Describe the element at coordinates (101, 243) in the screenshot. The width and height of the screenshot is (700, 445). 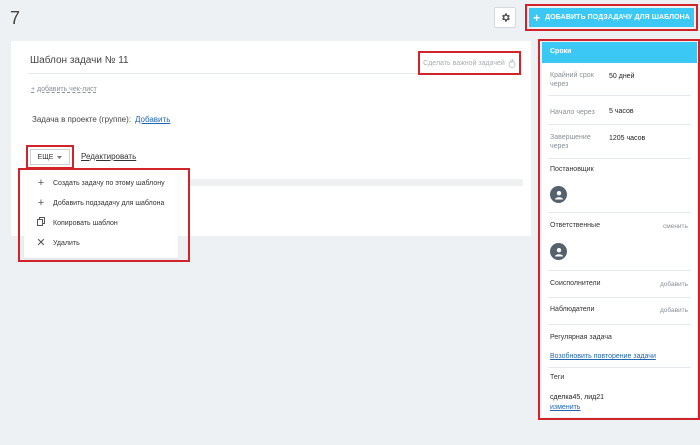
I see `menu-item-delete: ✕ Удалить` at that location.